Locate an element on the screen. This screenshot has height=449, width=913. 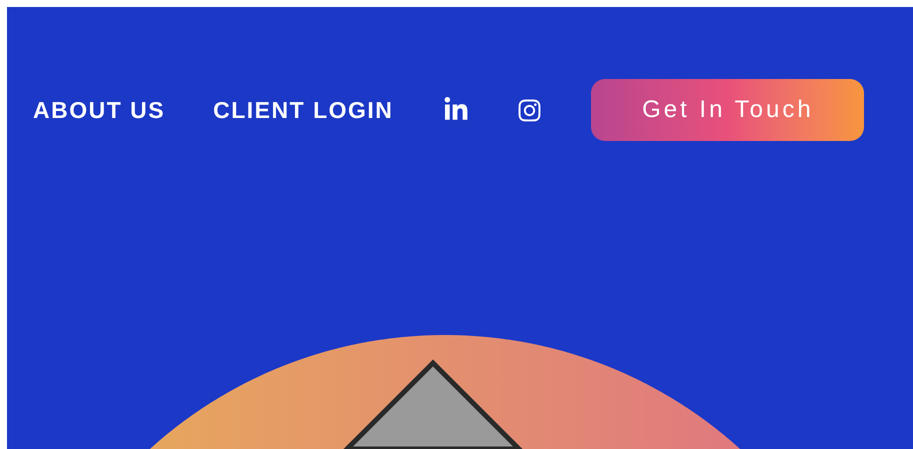
nav-link: CLIENT LOGIN is located at coordinates (303, 110).